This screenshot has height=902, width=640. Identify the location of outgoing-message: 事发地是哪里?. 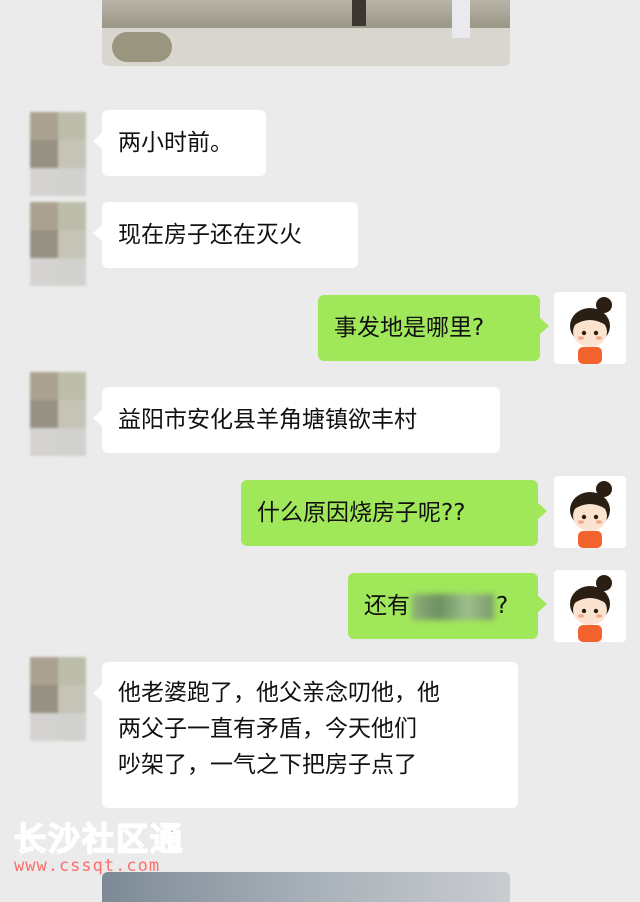
(433, 328).